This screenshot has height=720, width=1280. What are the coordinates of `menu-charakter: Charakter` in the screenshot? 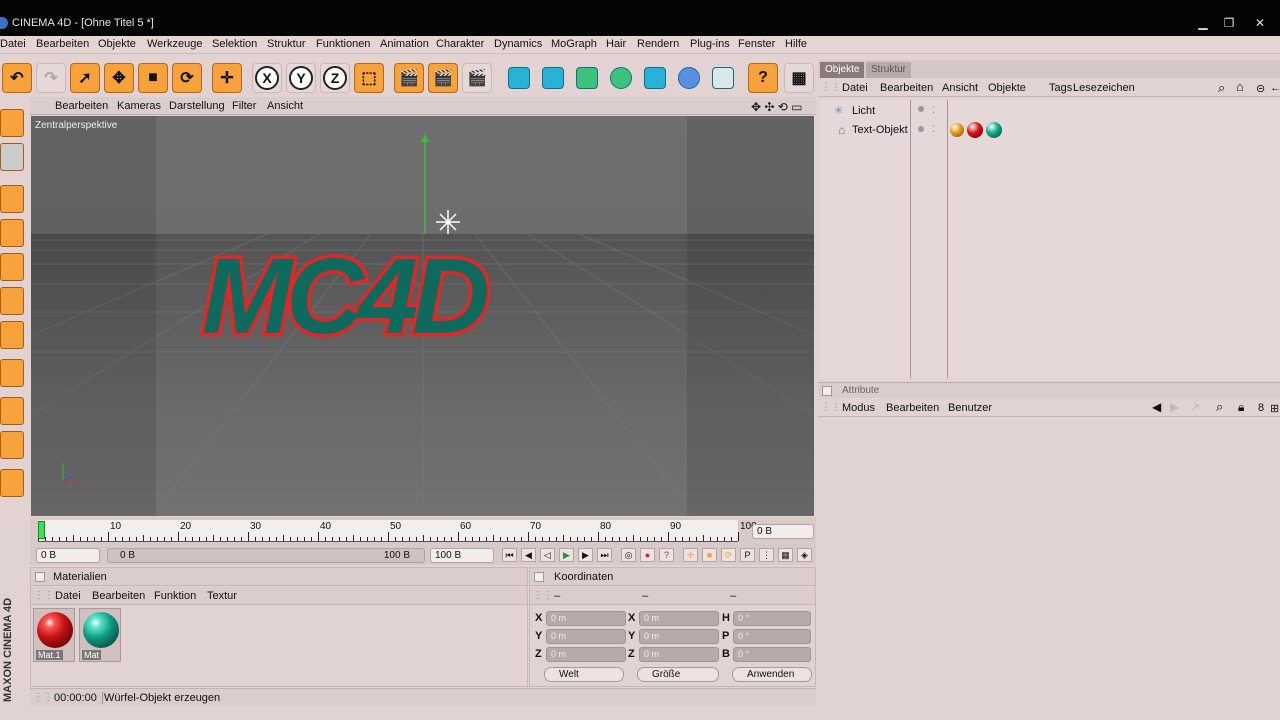 It's located at (460, 44).